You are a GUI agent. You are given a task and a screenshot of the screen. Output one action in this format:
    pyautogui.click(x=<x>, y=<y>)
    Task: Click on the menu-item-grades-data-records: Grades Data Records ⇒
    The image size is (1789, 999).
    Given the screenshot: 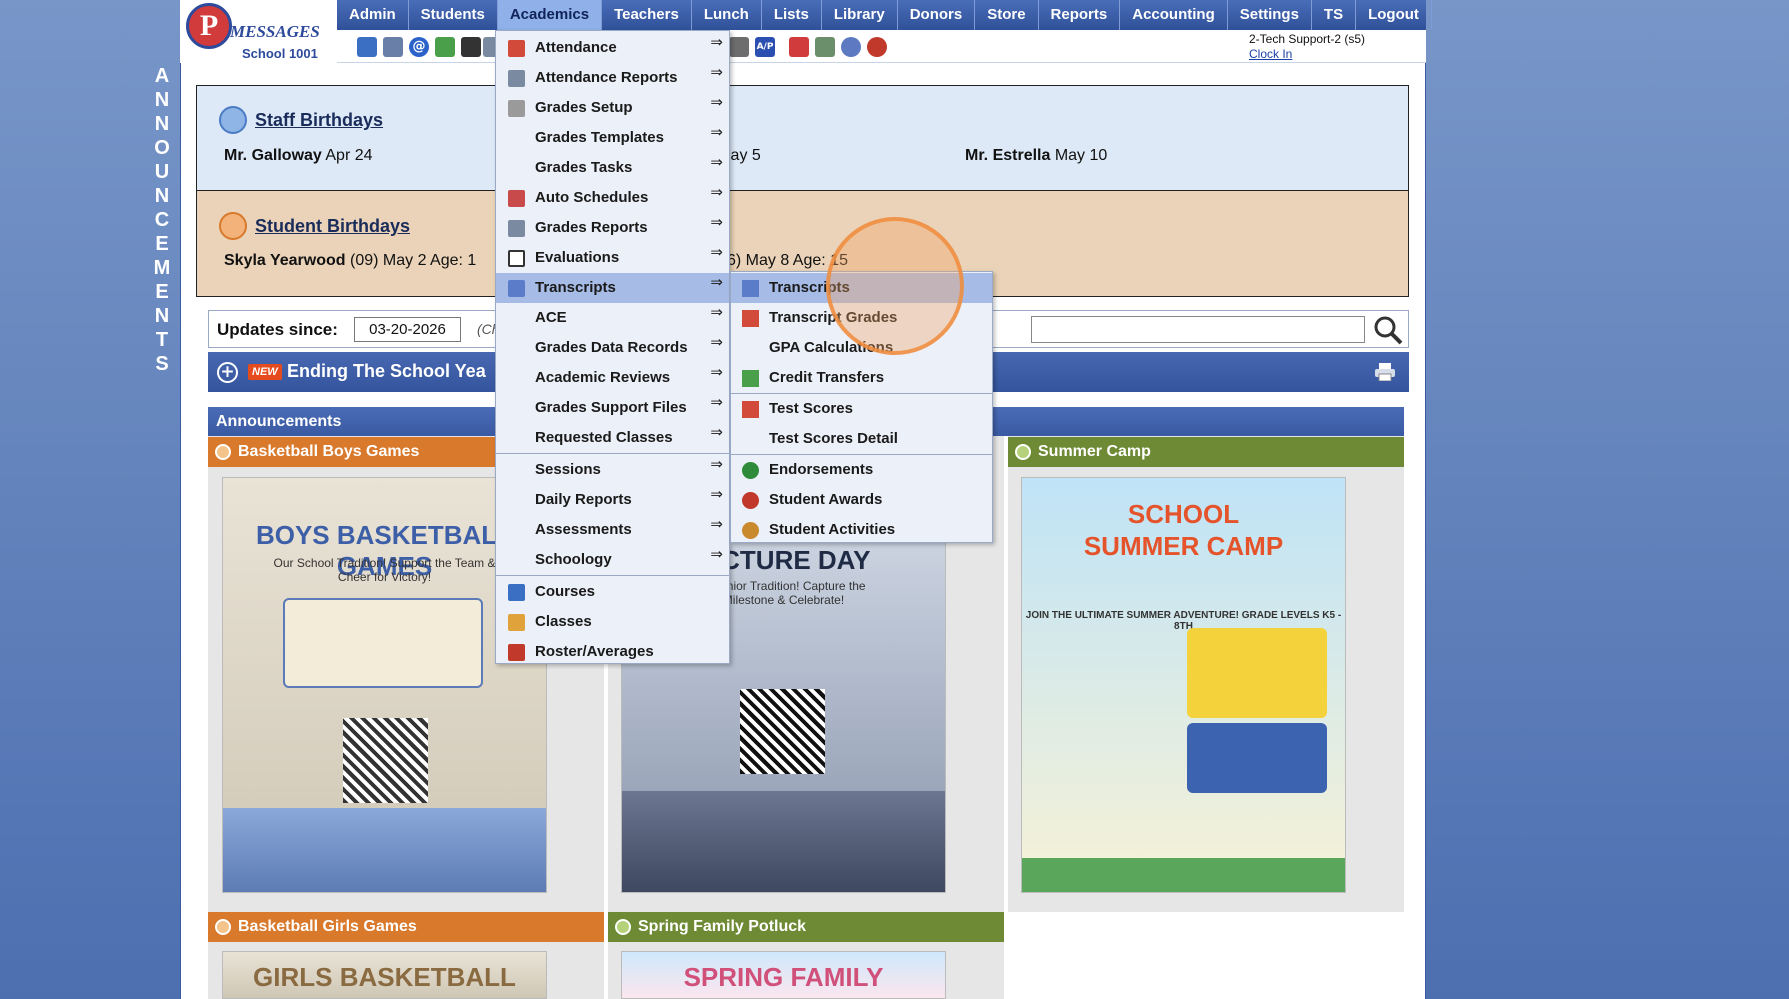 What is the action you would take?
    pyautogui.click(x=612, y=348)
    